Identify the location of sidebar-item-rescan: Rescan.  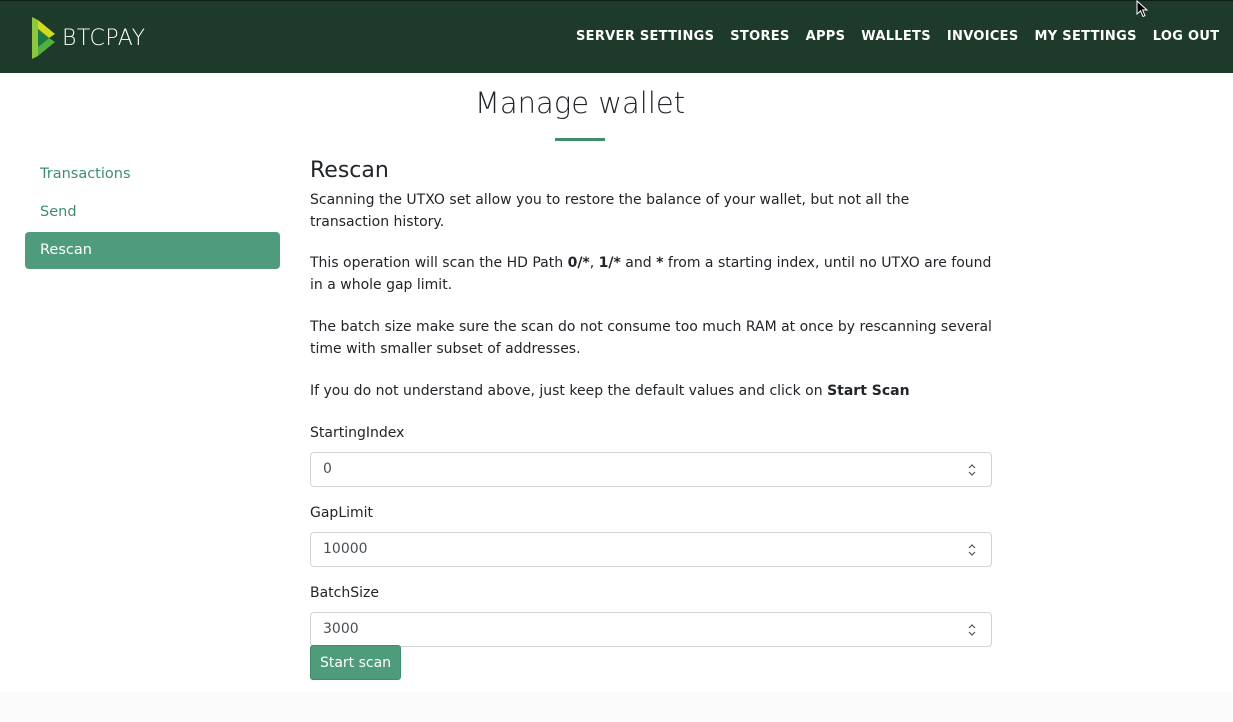
(152, 250).